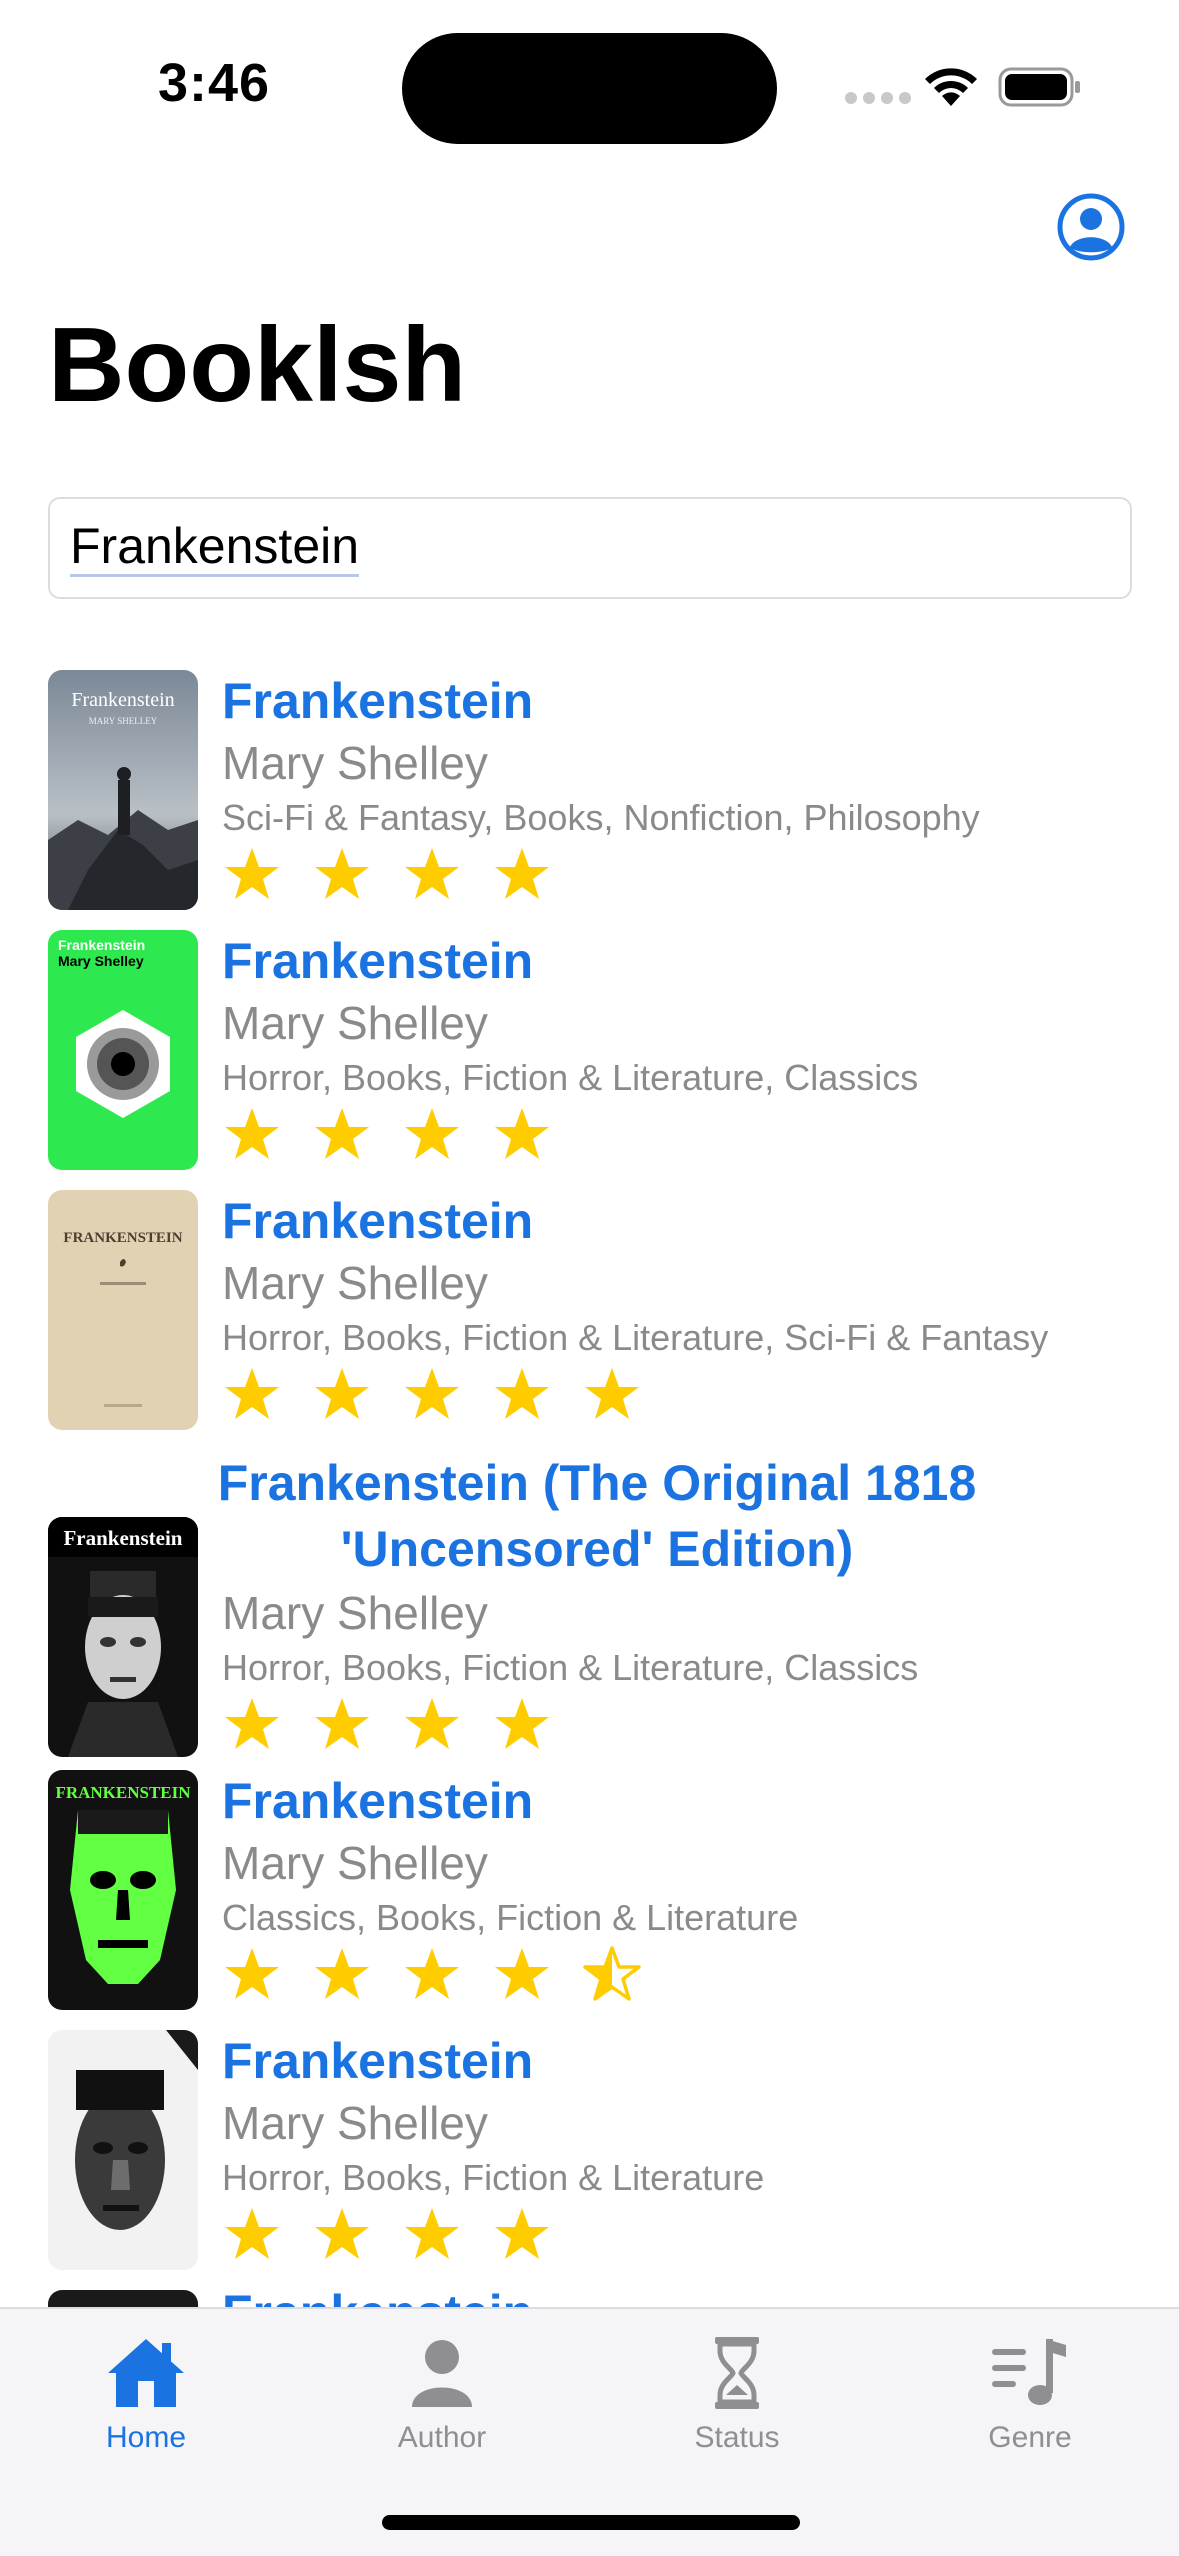 Image resolution: width=1179 pixels, height=2556 pixels. What do you see at coordinates (1039, 87) in the screenshot?
I see `battery-icon` at bounding box center [1039, 87].